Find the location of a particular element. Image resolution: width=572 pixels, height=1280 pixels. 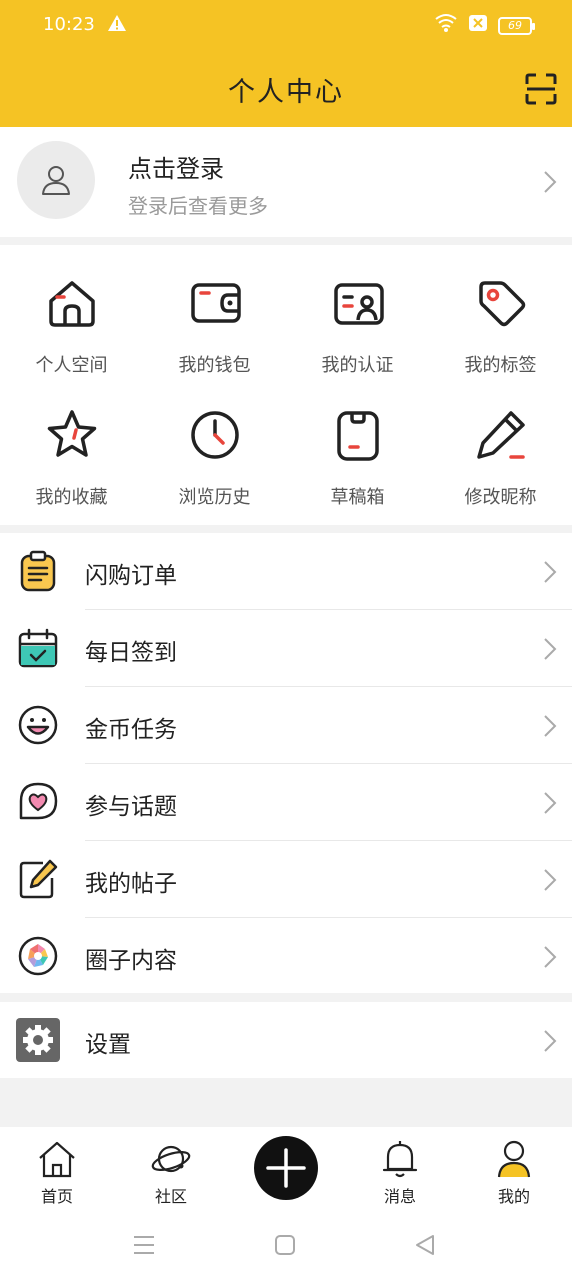

menu-item-flash-orders: 闪购订单 is located at coordinates (286, 571).